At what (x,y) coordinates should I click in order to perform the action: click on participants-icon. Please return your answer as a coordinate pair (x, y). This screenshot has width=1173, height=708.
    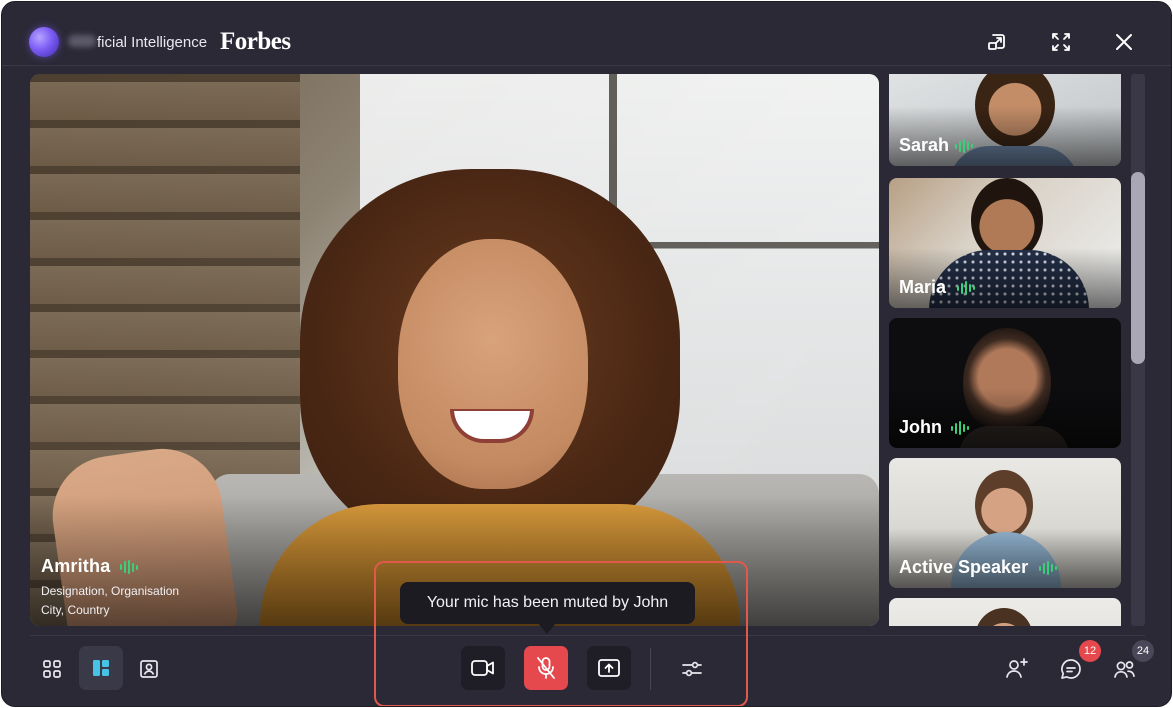
    Looking at the image, I should click on (1124, 669).